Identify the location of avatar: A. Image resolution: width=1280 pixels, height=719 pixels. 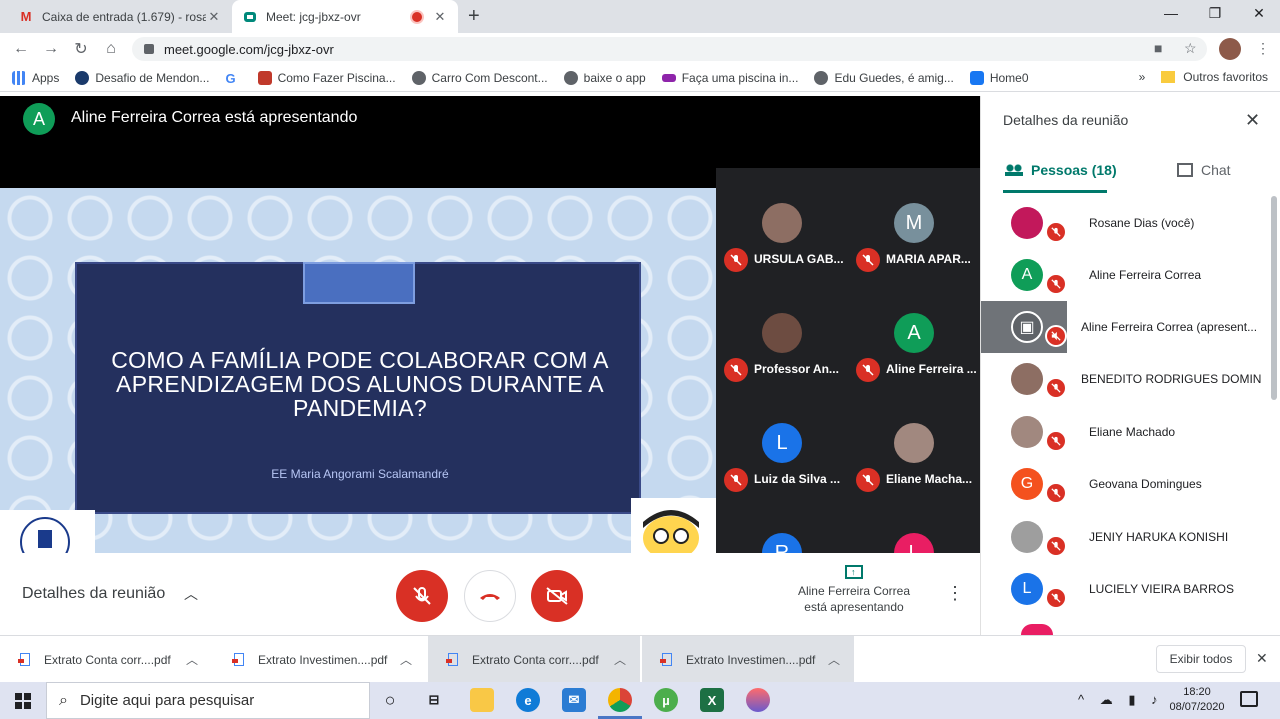
(914, 333).